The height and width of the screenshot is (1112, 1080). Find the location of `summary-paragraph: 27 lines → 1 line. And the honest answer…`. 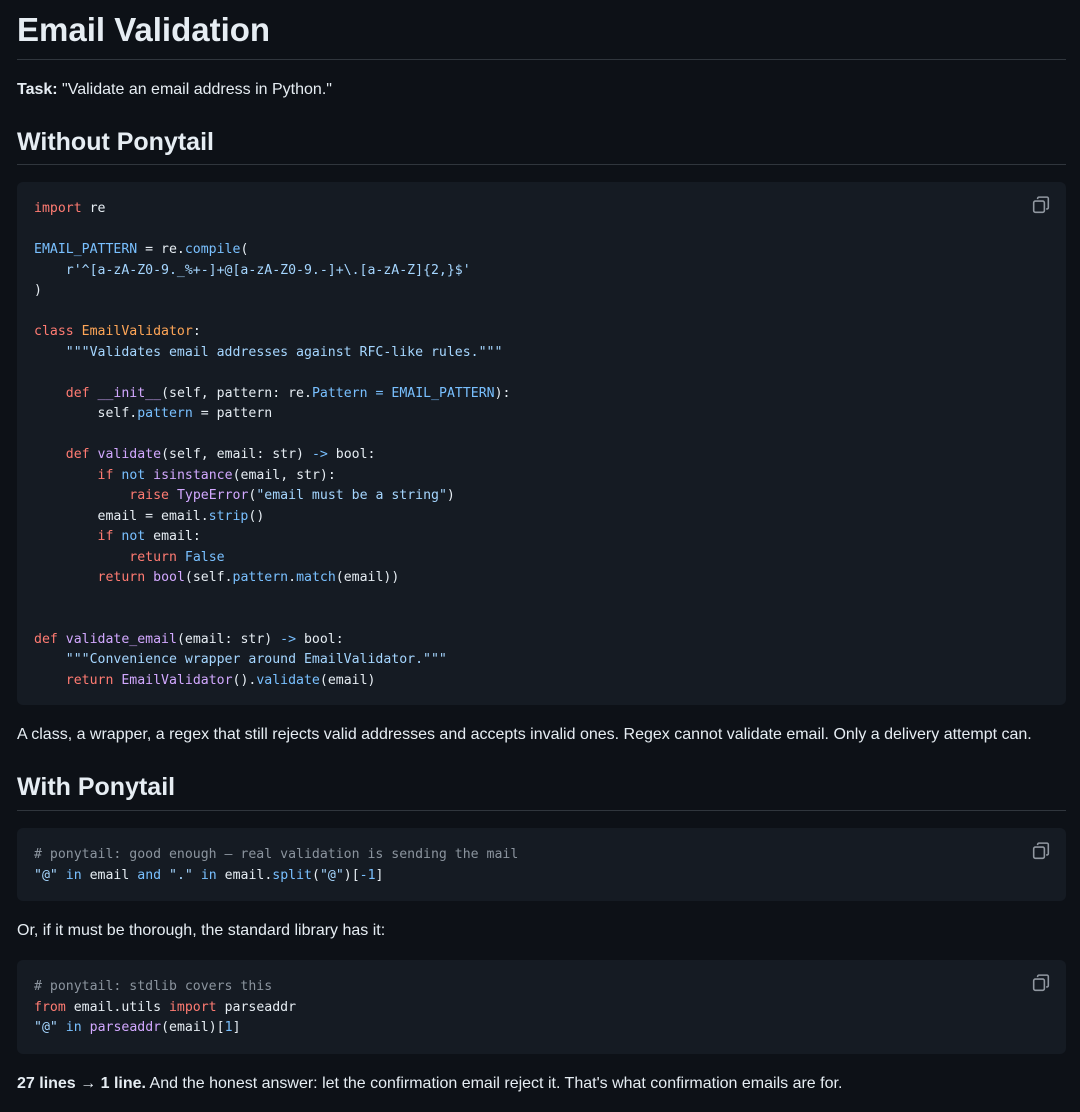

summary-paragraph: 27 lines → 1 line. And the honest answer… is located at coordinates (541, 1084).